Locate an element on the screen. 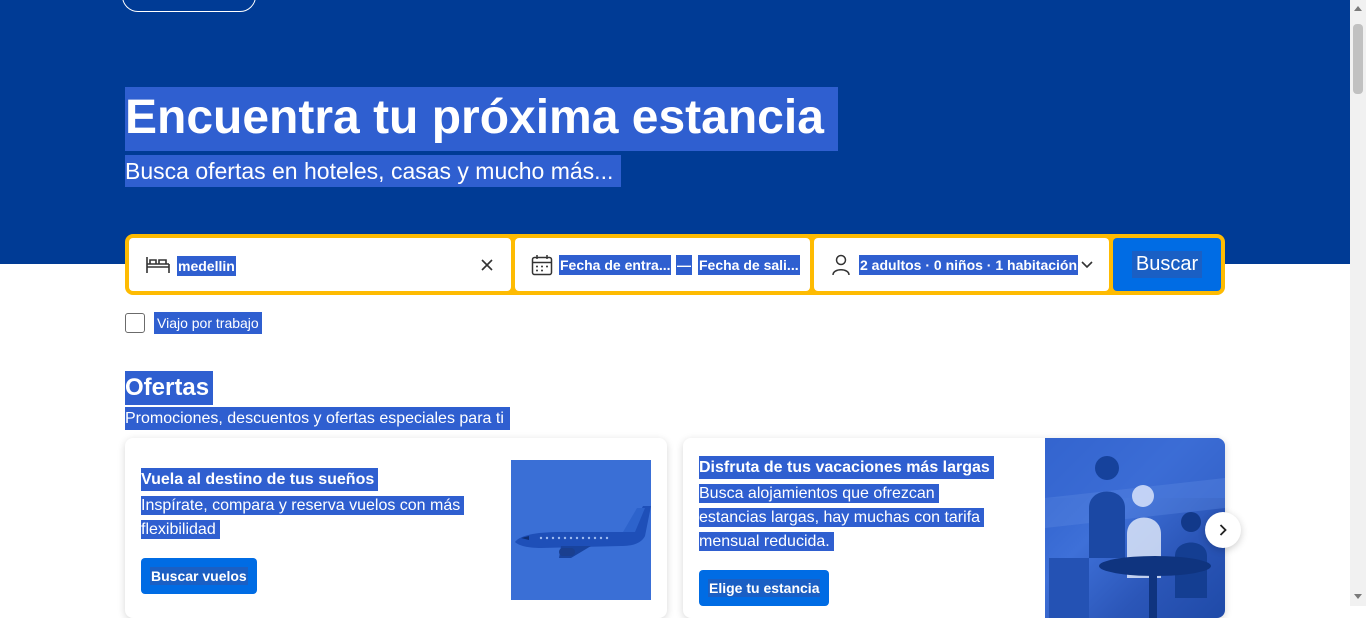 The height and width of the screenshot is (618, 1366). business-trip-row: Viajo por trabajo is located at coordinates (193, 323).